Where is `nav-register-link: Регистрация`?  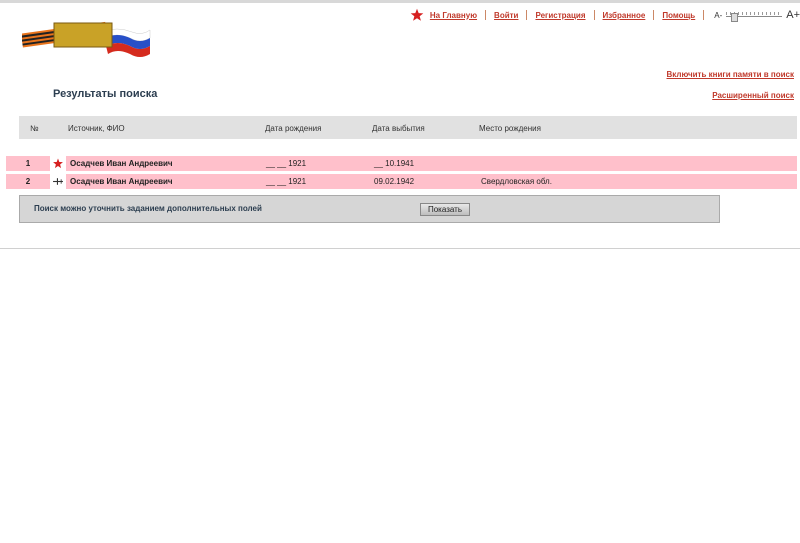 nav-register-link: Регистрация is located at coordinates (560, 15).